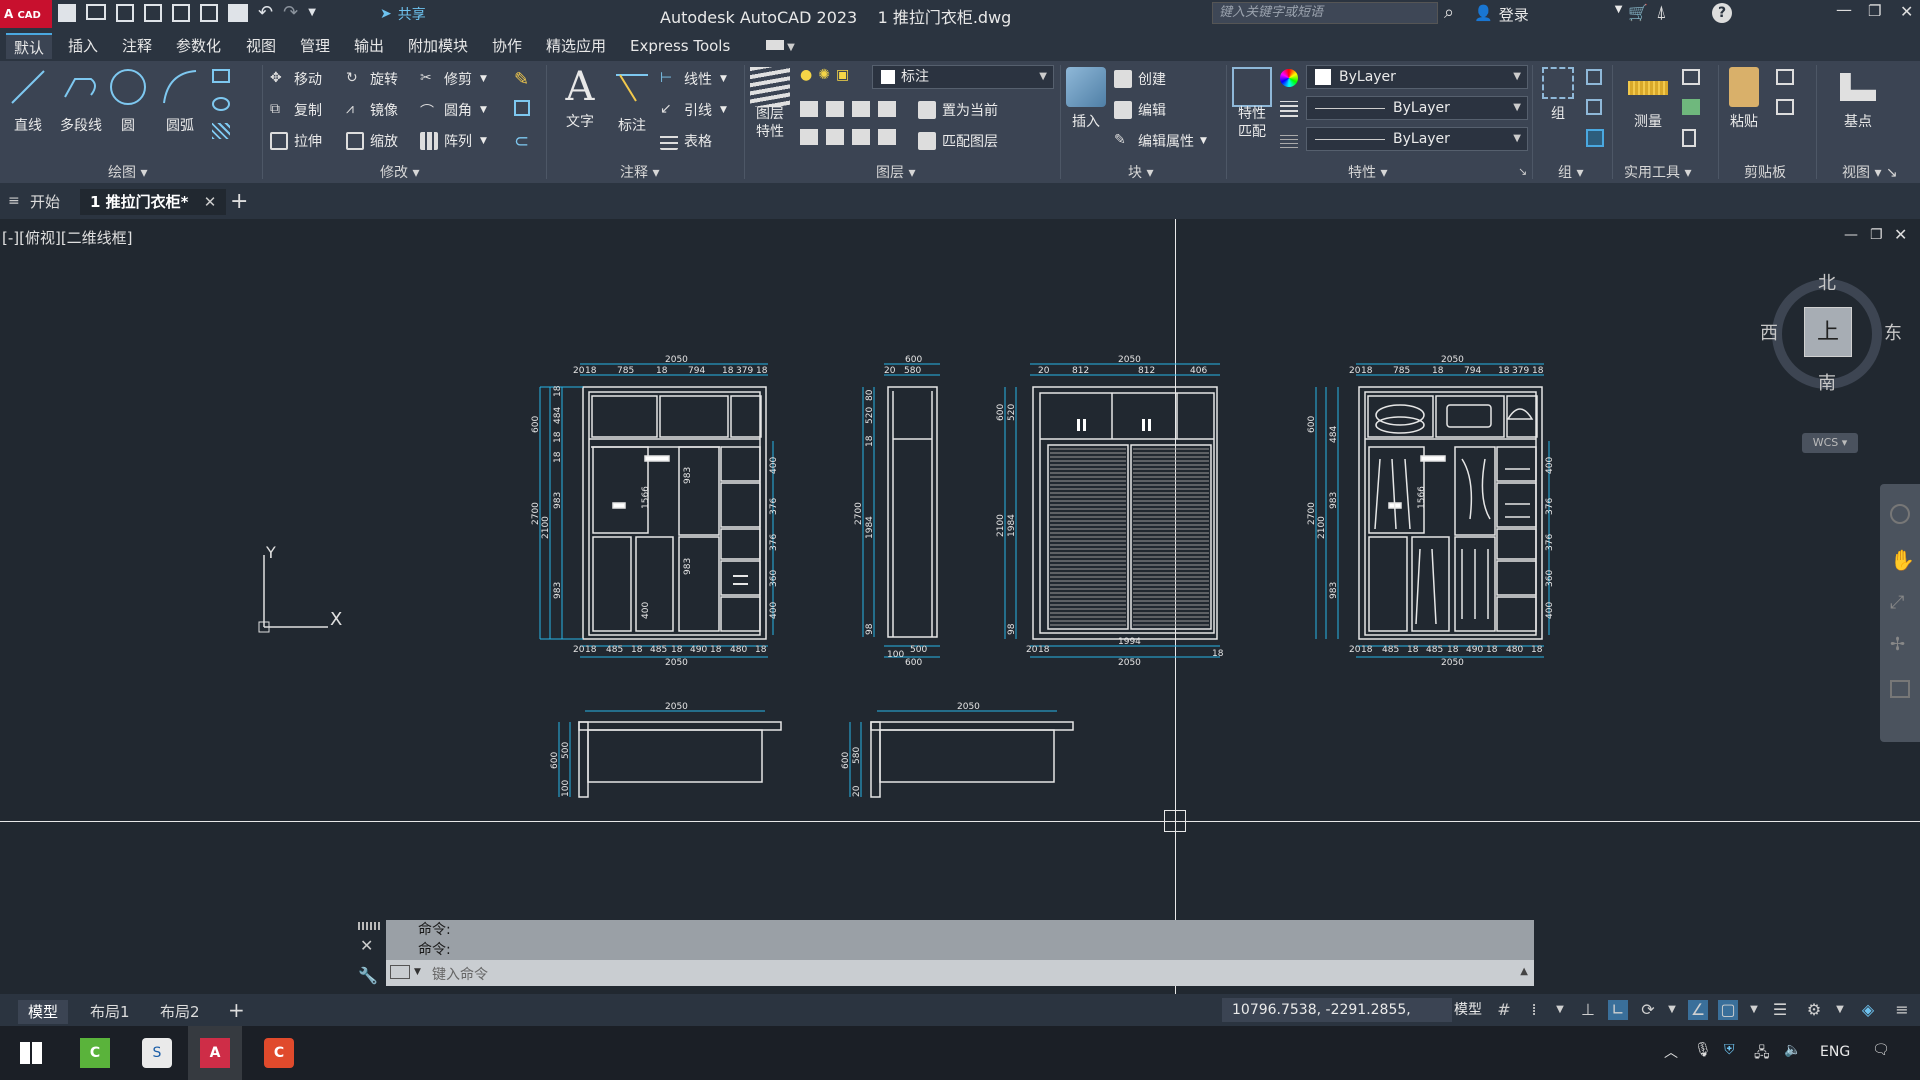 The width and height of the screenshot is (1920, 1080). What do you see at coordinates (1785, 77) in the screenshot?
I see `cut-copy-icon` at bounding box center [1785, 77].